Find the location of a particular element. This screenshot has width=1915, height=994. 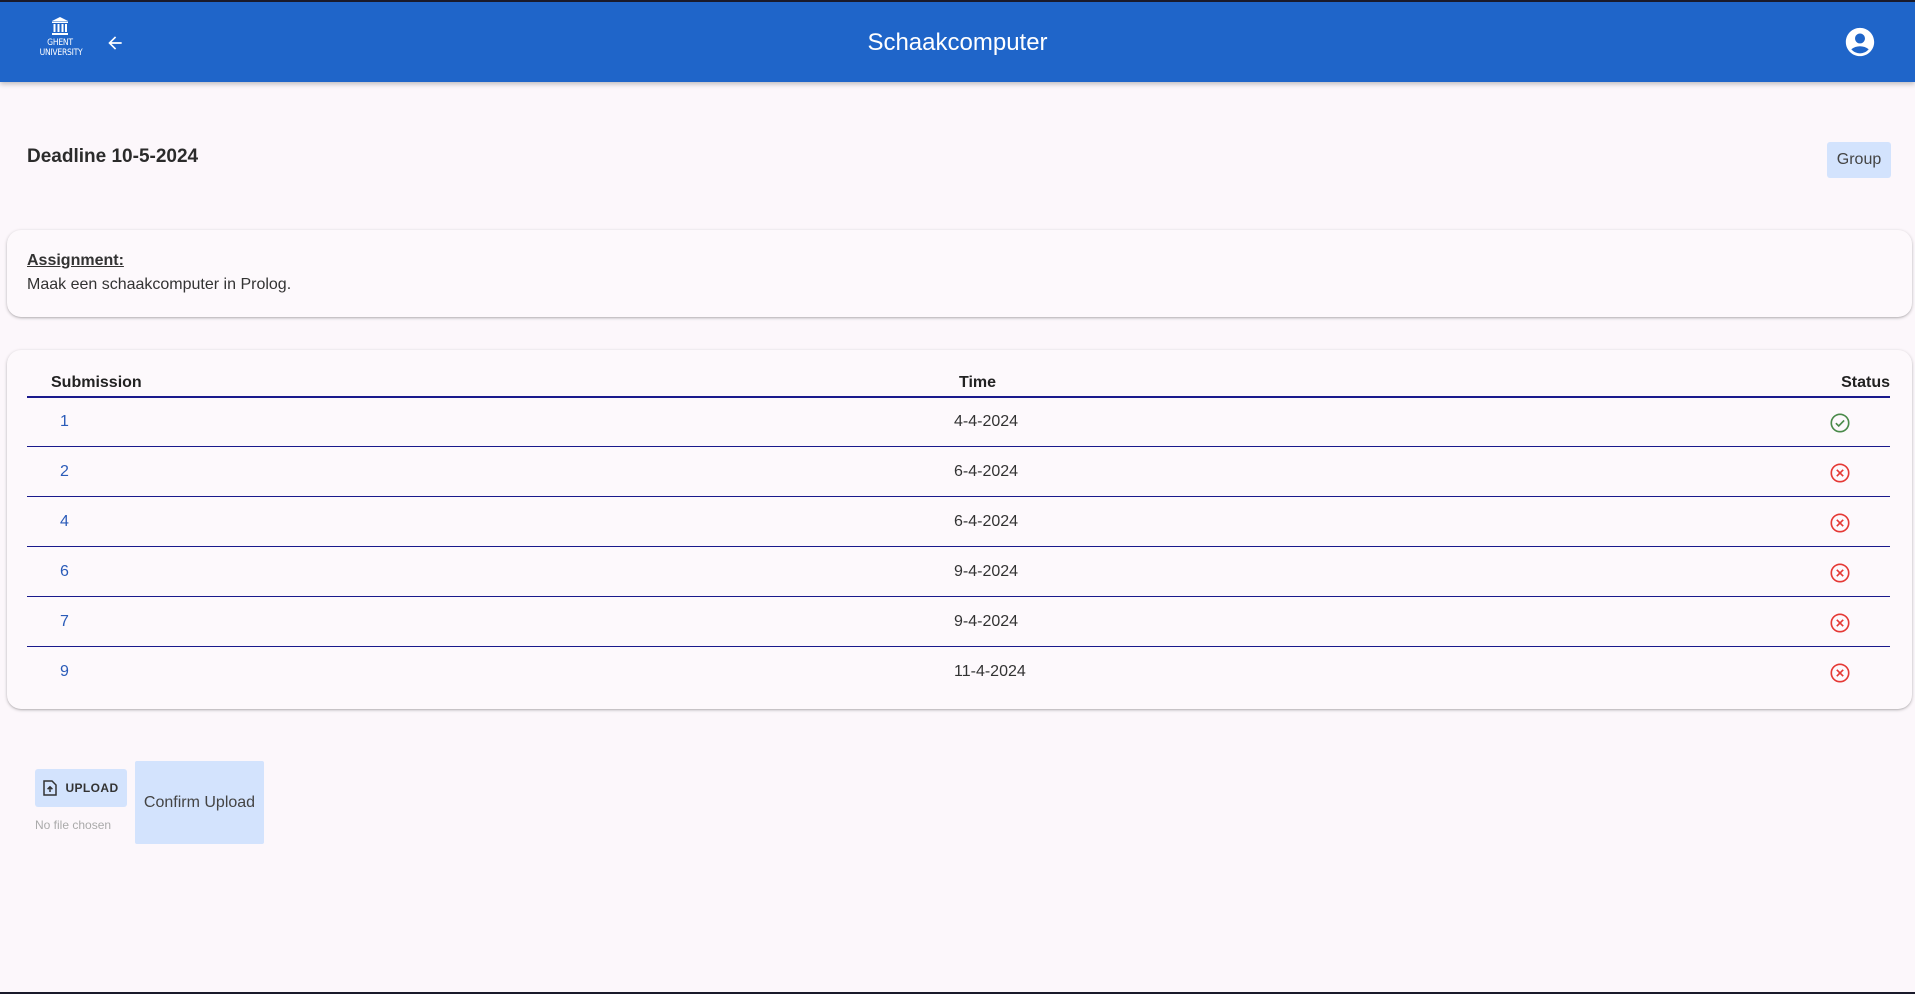

page-title: Schaakcomputer is located at coordinates (957, 42).